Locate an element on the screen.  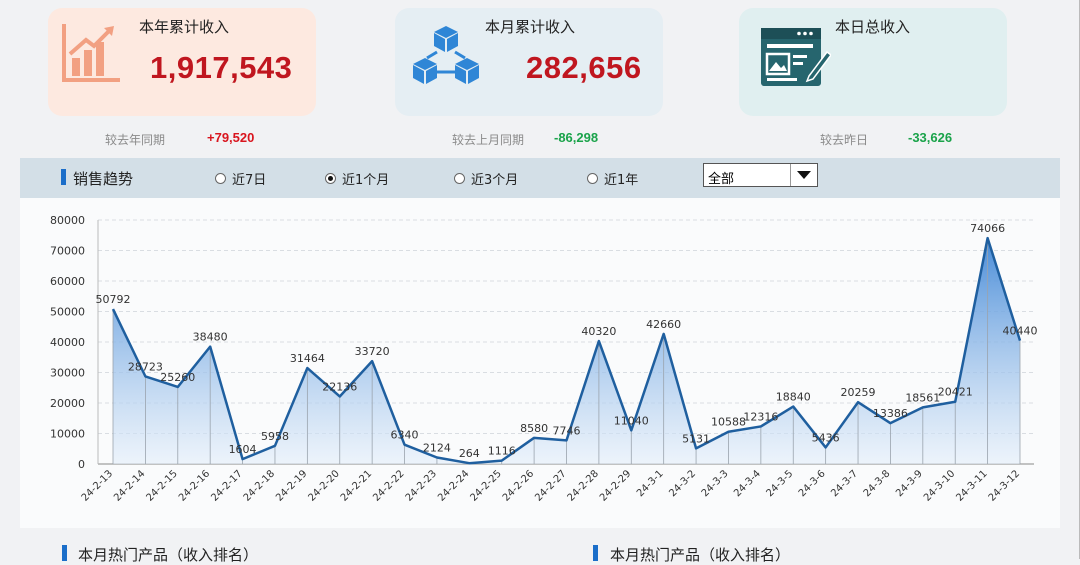
kpi-year-compare-value: +79,520 is located at coordinates (231, 137).